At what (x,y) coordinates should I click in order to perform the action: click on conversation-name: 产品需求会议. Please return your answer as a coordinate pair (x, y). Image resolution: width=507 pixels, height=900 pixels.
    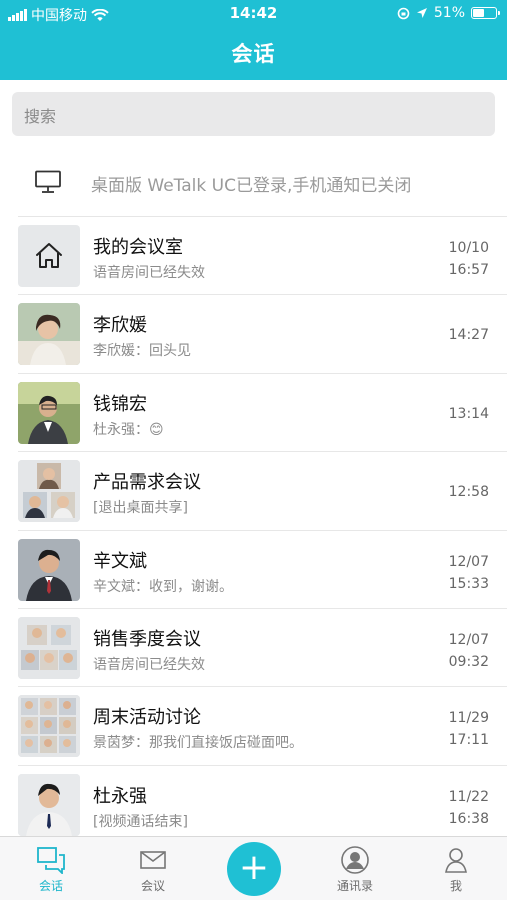
    Looking at the image, I should click on (147, 483).